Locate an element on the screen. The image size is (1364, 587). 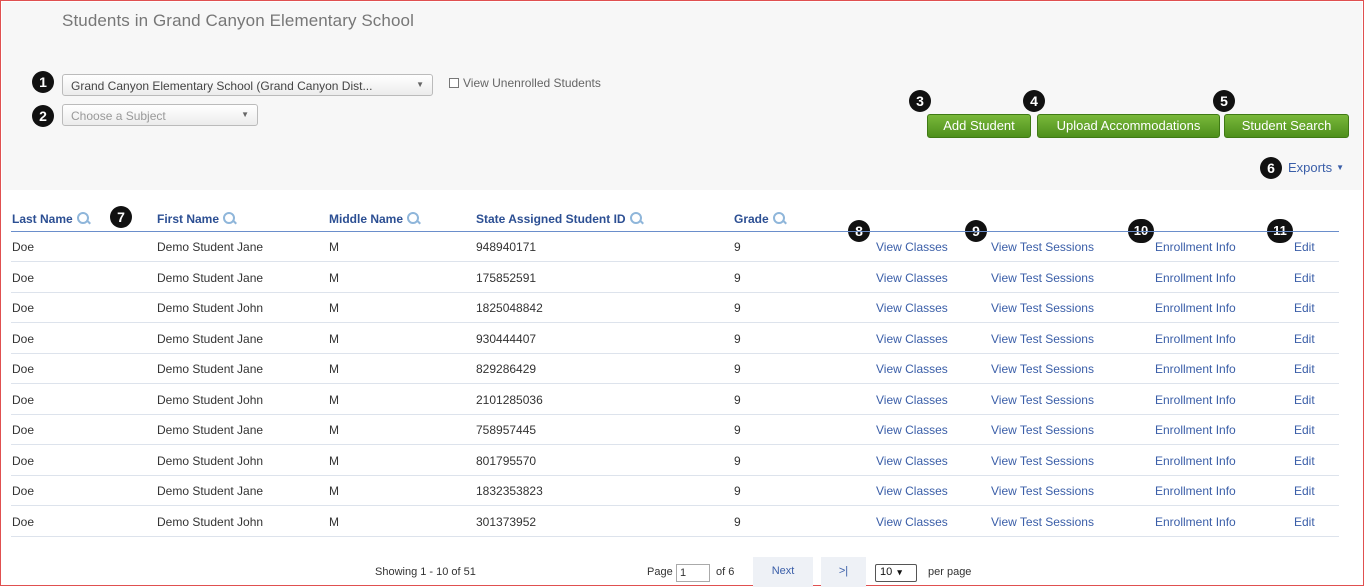
column-header-last-name: Last Name is located at coordinates (52, 219).